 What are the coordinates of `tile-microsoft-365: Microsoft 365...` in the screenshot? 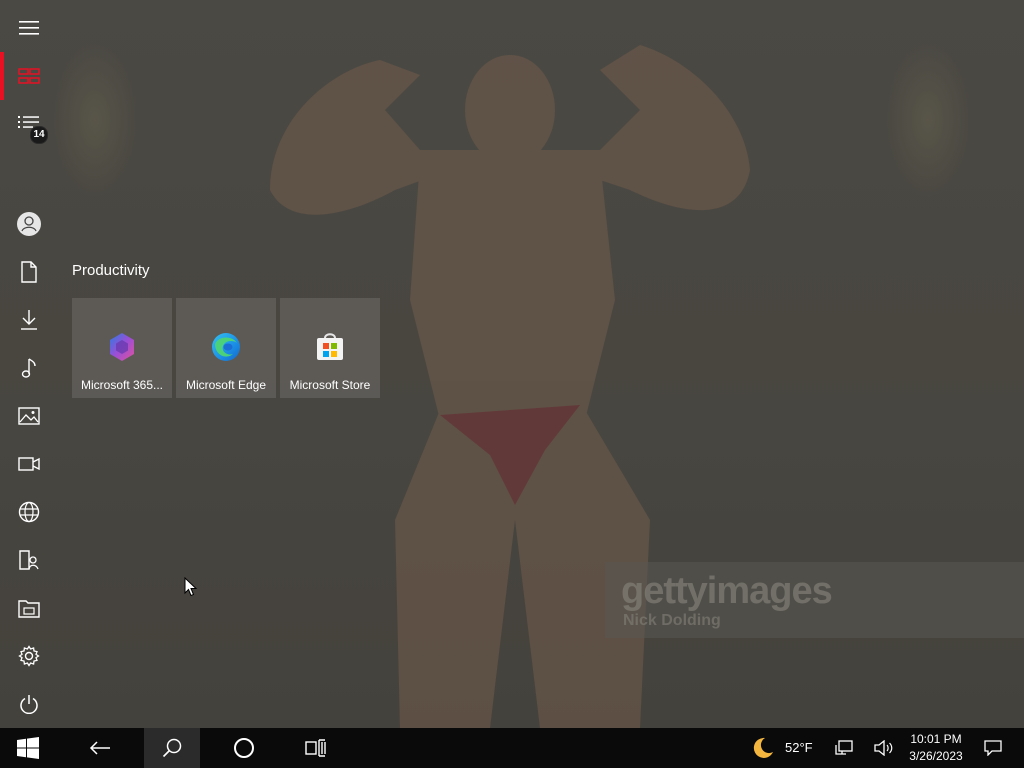 It's located at (122, 348).